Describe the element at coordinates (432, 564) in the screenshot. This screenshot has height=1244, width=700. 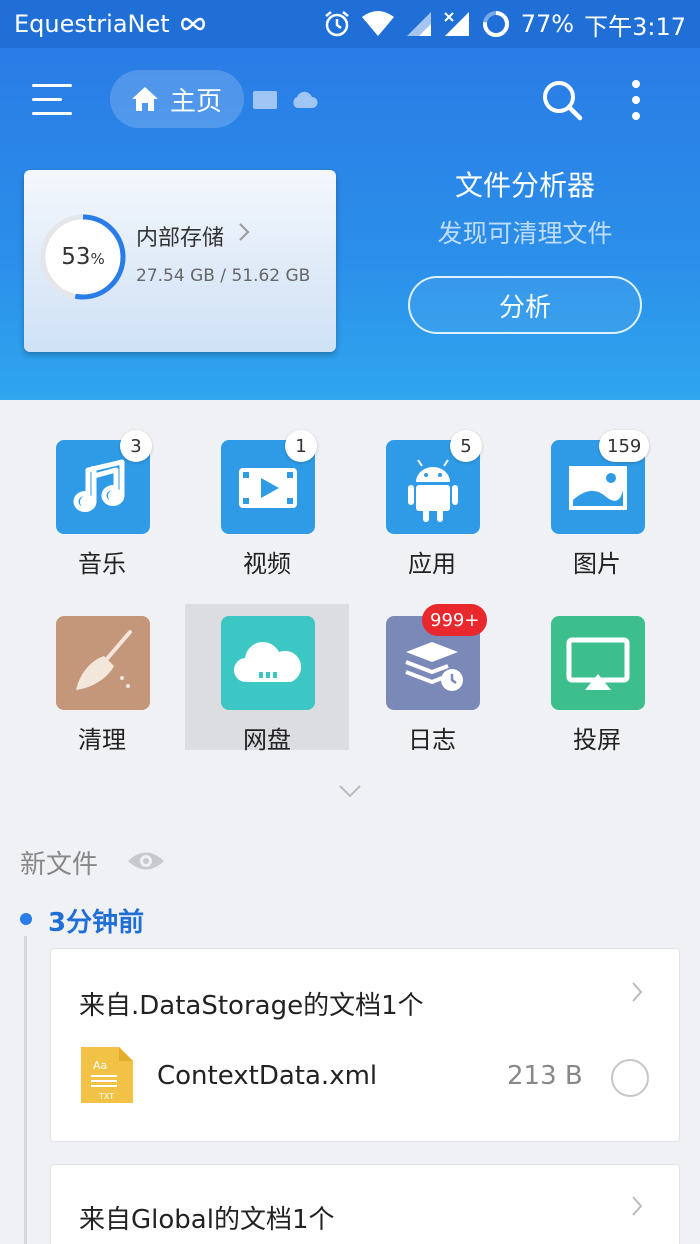
I see `category-label: 应用` at that location.